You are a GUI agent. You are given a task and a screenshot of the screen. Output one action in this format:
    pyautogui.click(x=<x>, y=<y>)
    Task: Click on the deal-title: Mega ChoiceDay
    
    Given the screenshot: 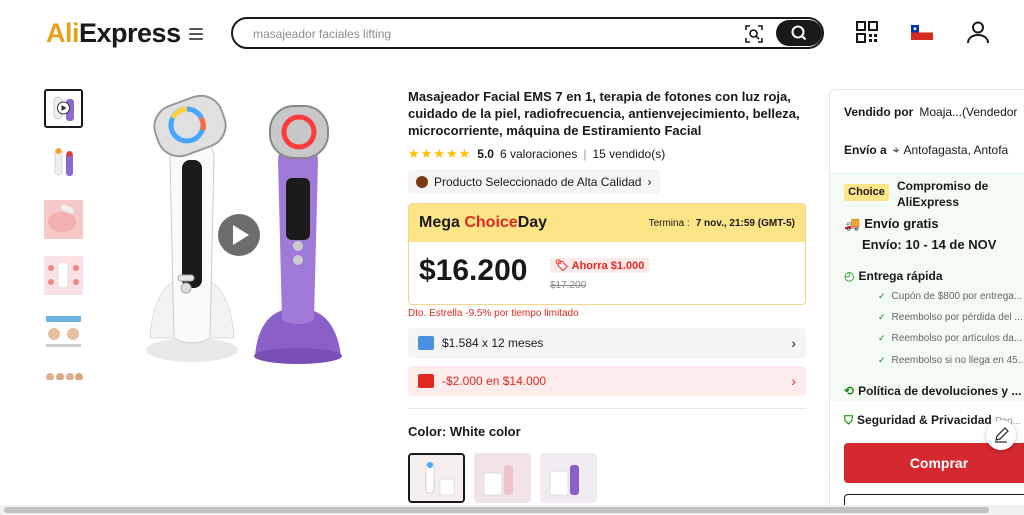 What is the action you would take?
    pyautogui.click(x=483, y=222)
    